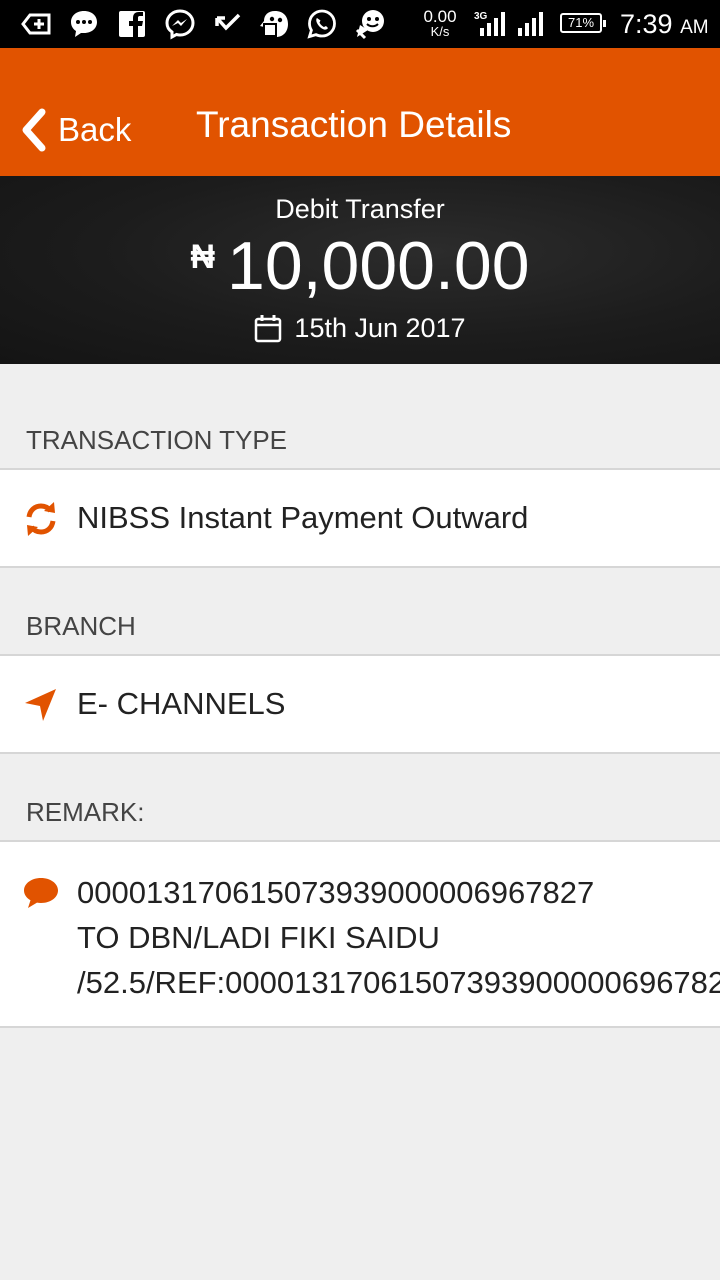 Image resolution: width=720 pixels, height=1280 pixels. I want to click on status-bar: 0.00 K/s 3G 71% 7:39 AM, so click(360, 24).